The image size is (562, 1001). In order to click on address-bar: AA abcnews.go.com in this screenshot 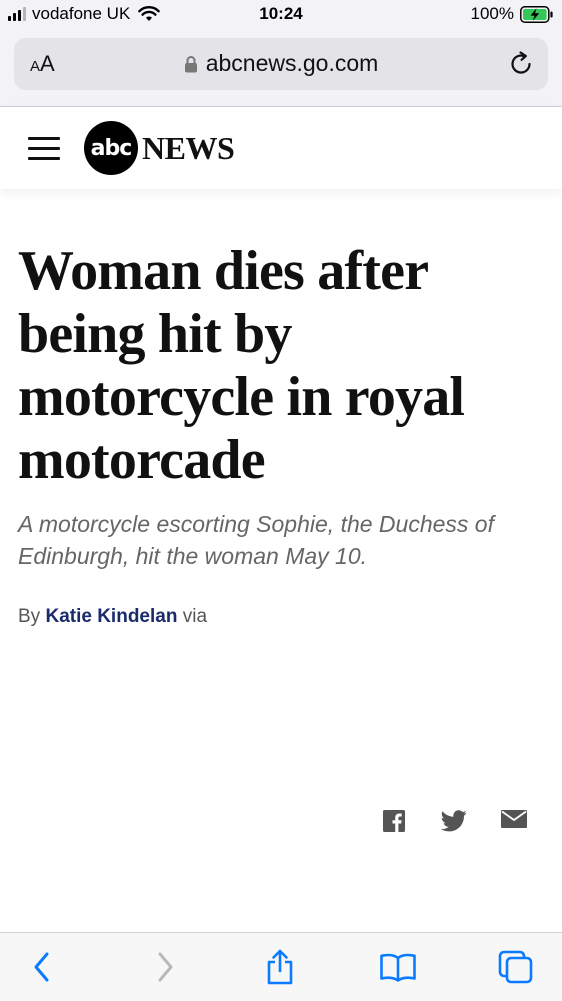, I will do `click(281, 64)`.